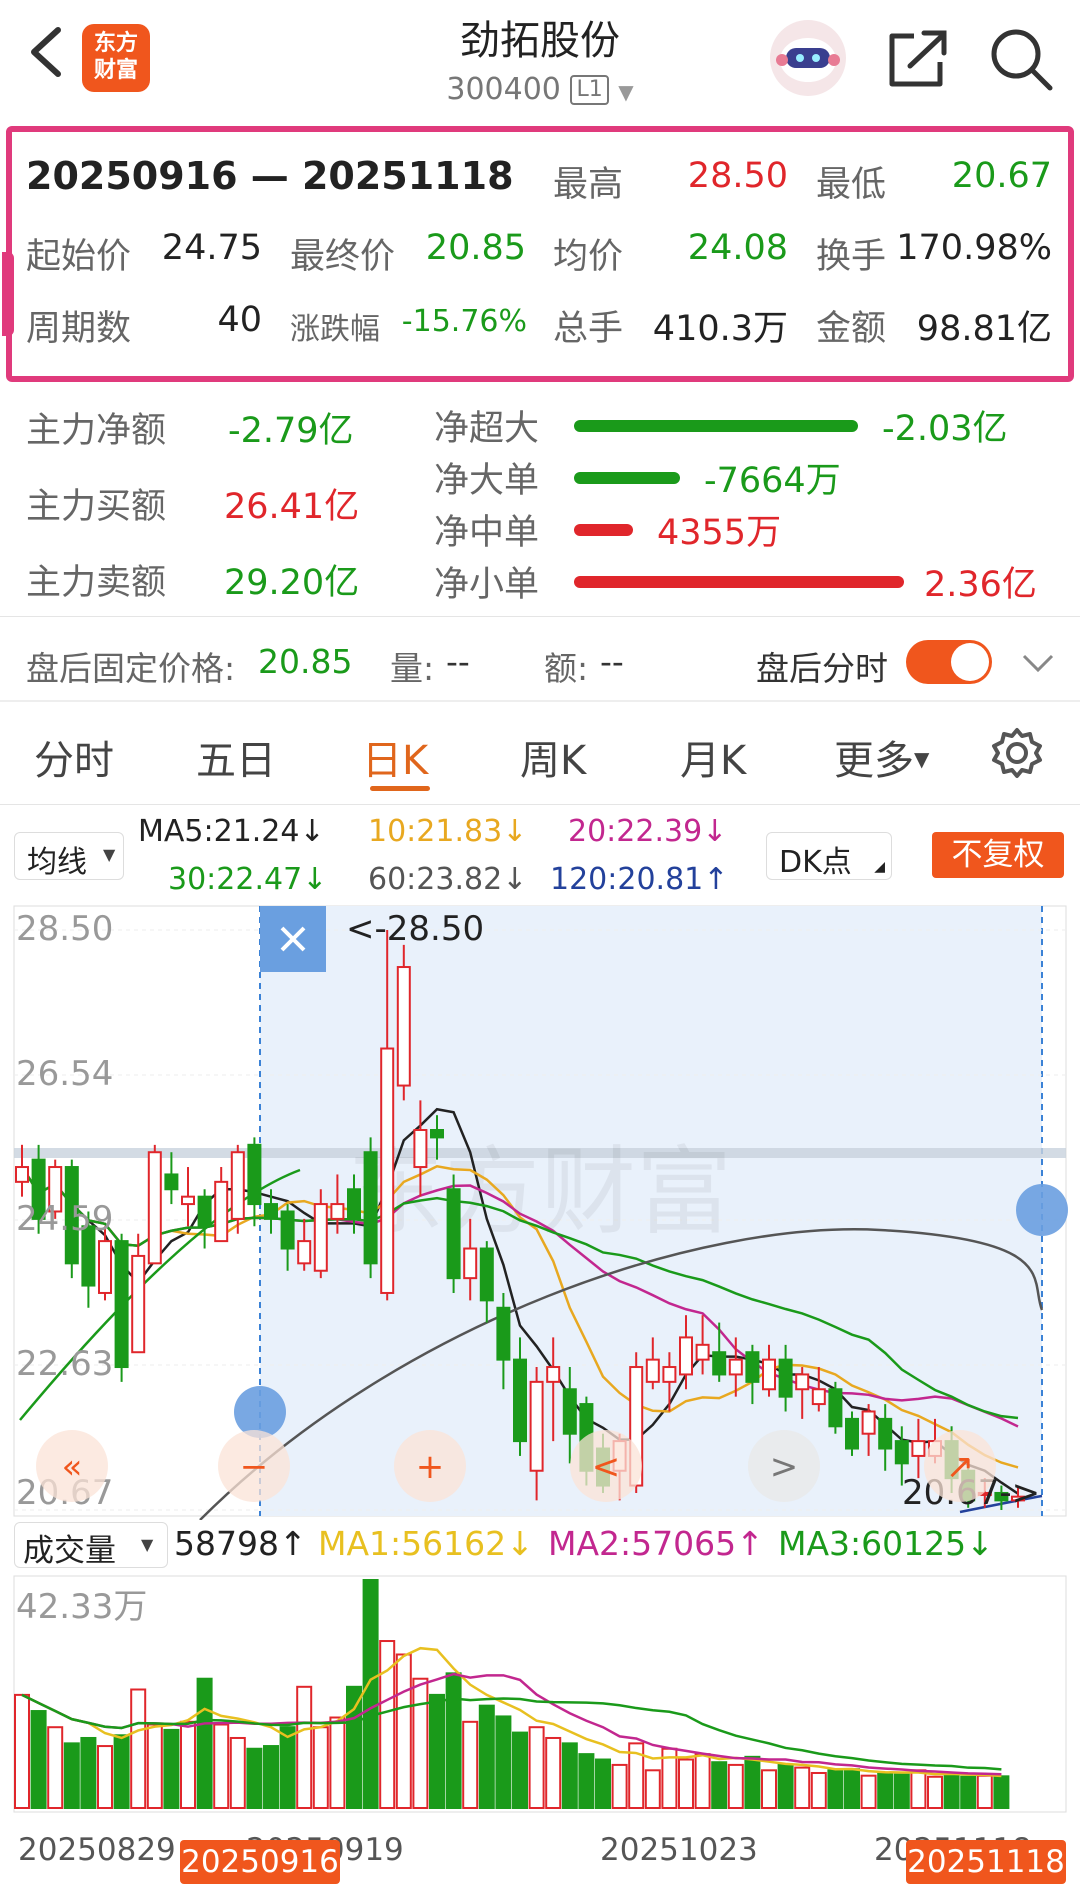 This screenshot has height=1898, width=1080. Describe the element at coordinates (713, 757) in the screenshot. I see `tab-monthly-k: 月K` at that location.